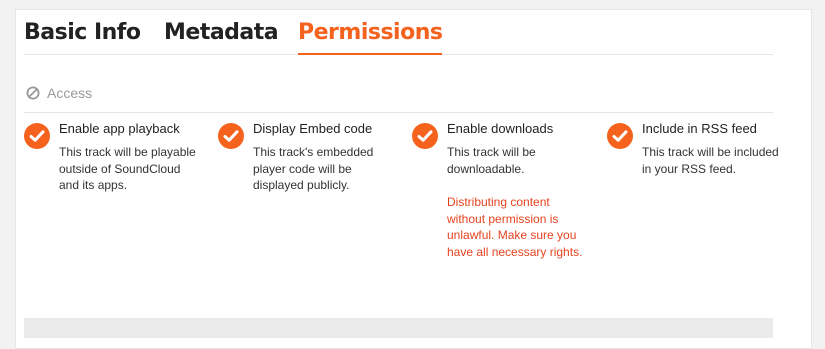 The height and width of the screenshot is (349, 825). Describe the element at coordinates (398, 112) in the screenshot. I see `section-divider` at that location.